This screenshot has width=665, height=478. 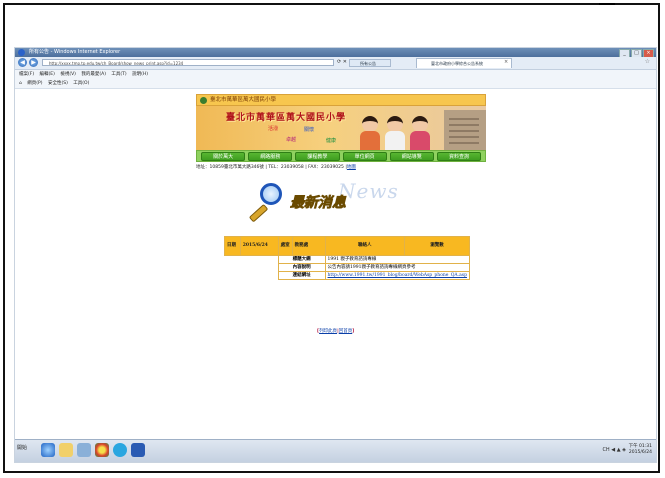 What do you see at coordinates (270, 156) in the screenshot?
I see `nav-services: 網路服務` at bounding box center [270, 156].